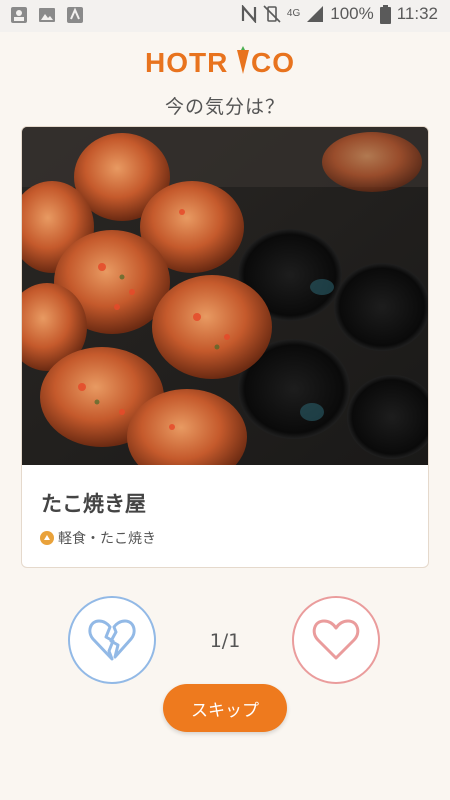 This screenshot has width=450, height=800. I want to click on hotrico-logo: HOTR CO, so click(220, 62).